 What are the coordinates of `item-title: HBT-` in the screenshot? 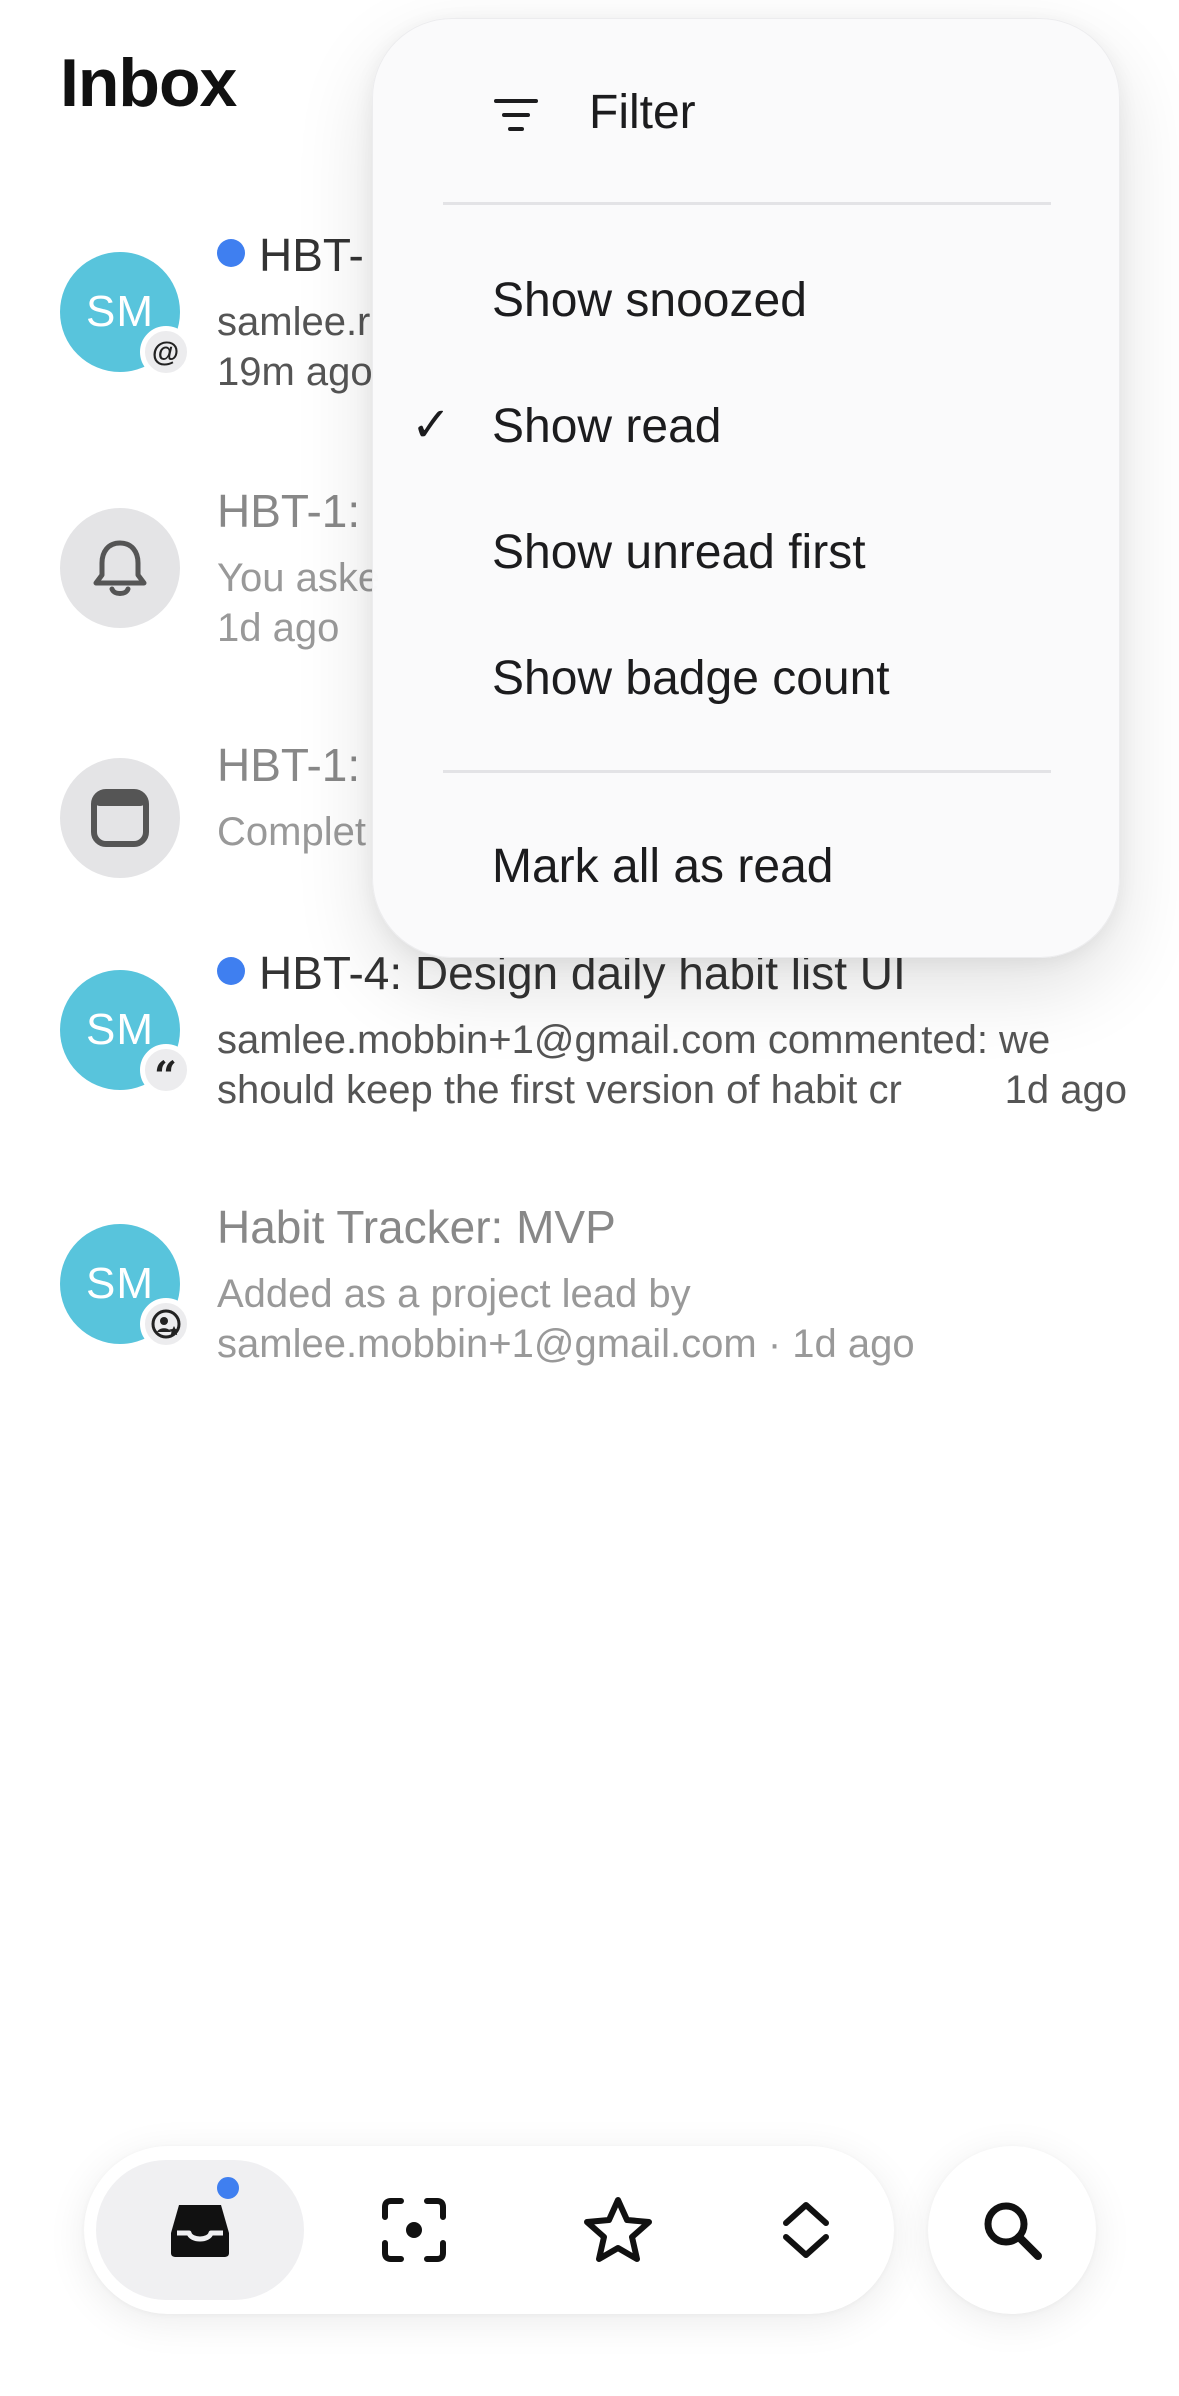 It's located at (290, 255).